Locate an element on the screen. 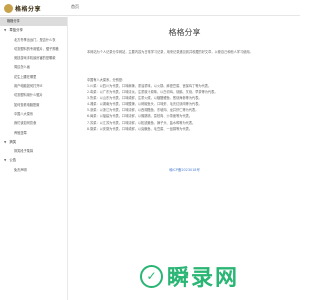 The width and height of the screenshot is (320, 300). sidebar-item: 竞技游戏手机最厉害的是哪款 is located at coordinates (33, 58).